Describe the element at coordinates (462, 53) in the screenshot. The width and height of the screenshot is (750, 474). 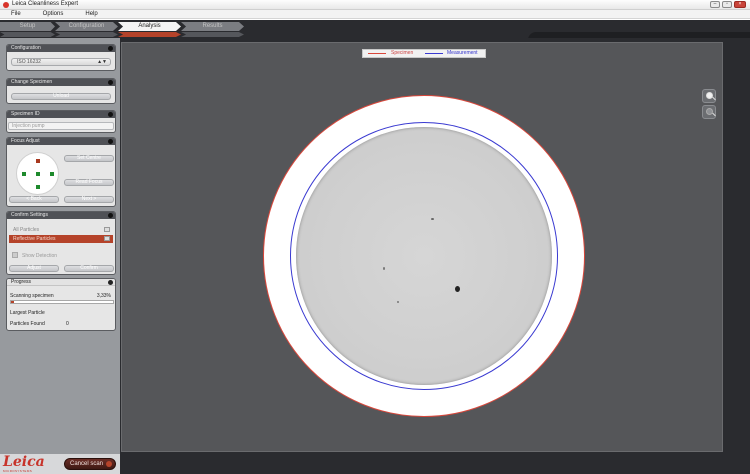
I see `legend-measurement-label: Measurement` at that location.